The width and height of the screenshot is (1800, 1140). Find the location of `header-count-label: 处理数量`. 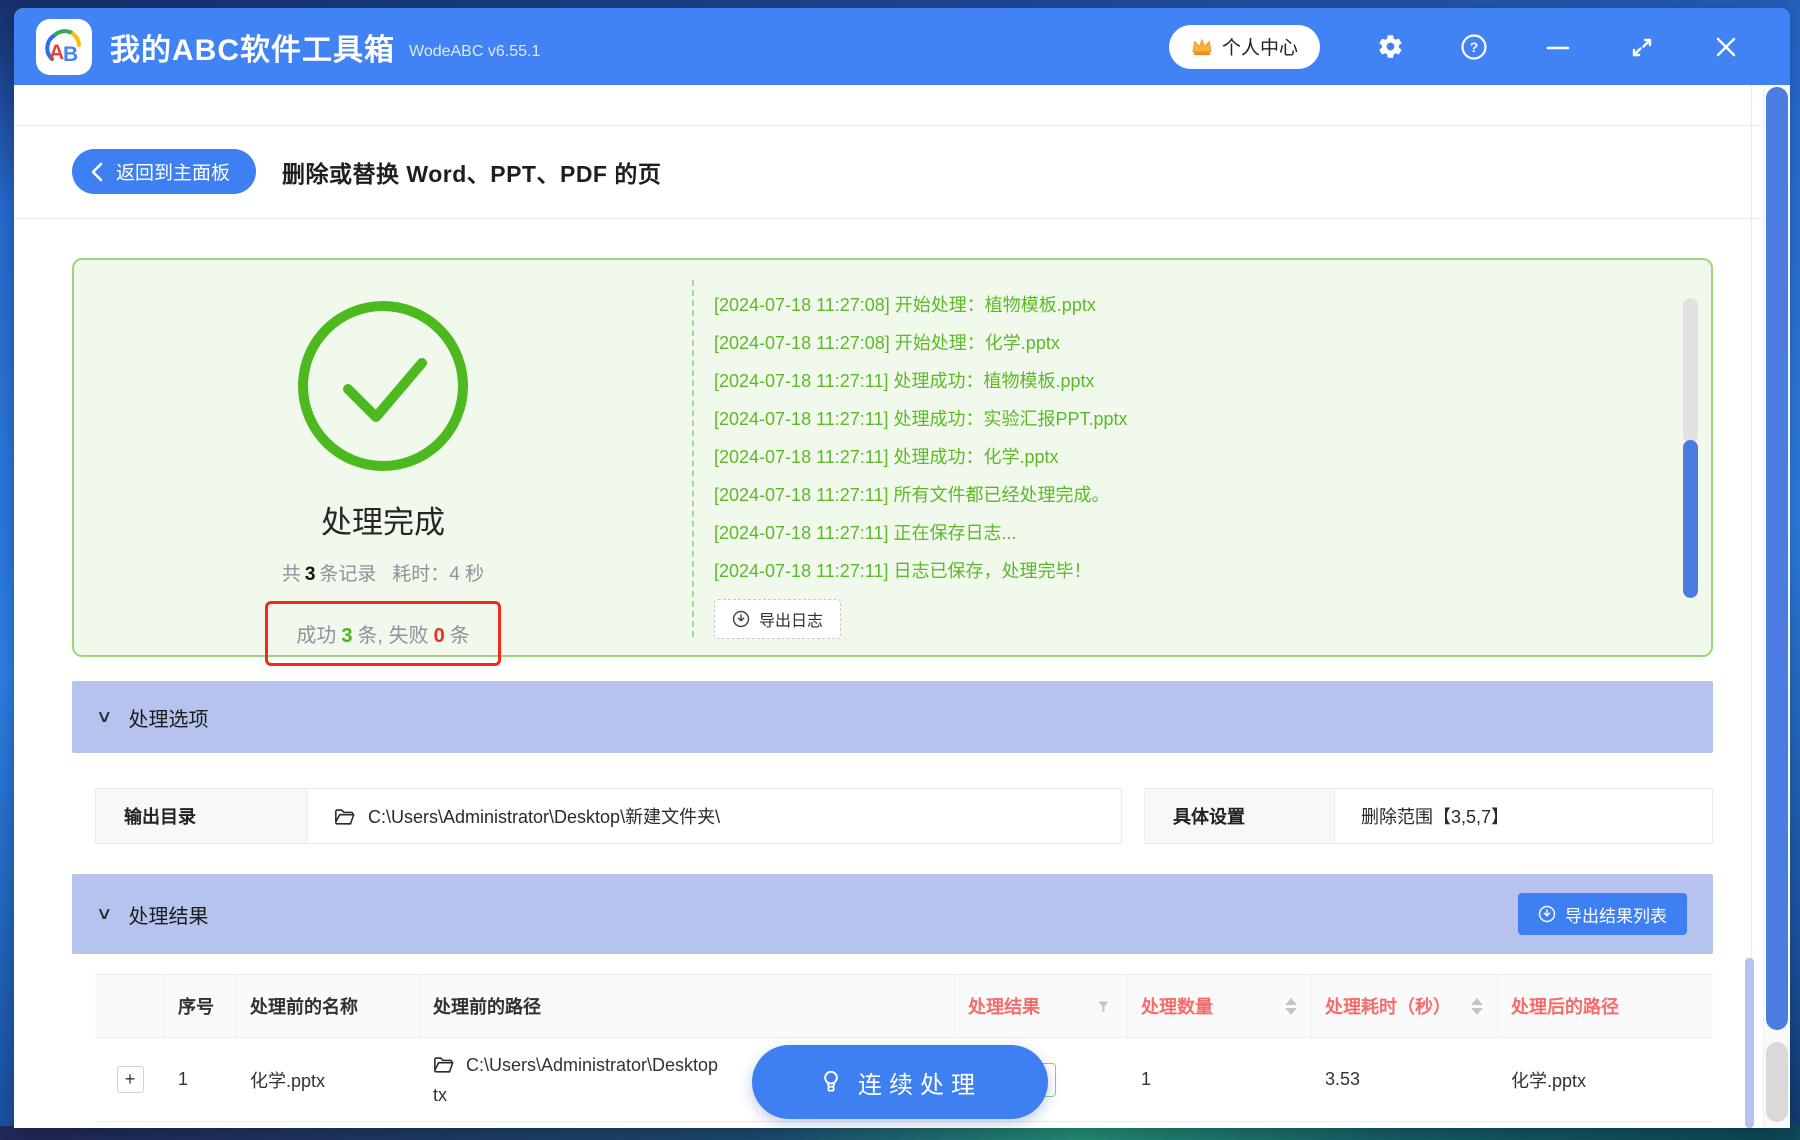

header-count-label: 处理数量 is located at coordinates (1177, 1007).